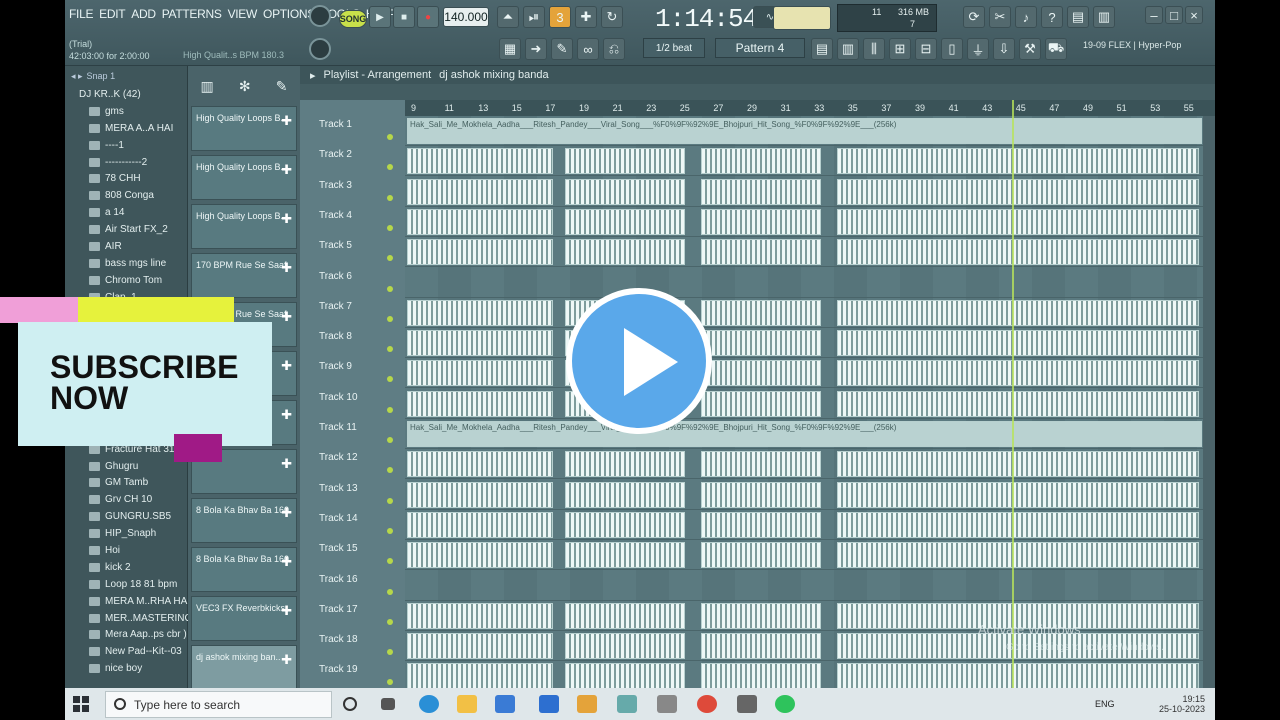 This screenshot has height=720, width=1280. Describe the element at coordinates (126, 499) in the screenshot. I see `browser-item: Grv CH 10` at that location.